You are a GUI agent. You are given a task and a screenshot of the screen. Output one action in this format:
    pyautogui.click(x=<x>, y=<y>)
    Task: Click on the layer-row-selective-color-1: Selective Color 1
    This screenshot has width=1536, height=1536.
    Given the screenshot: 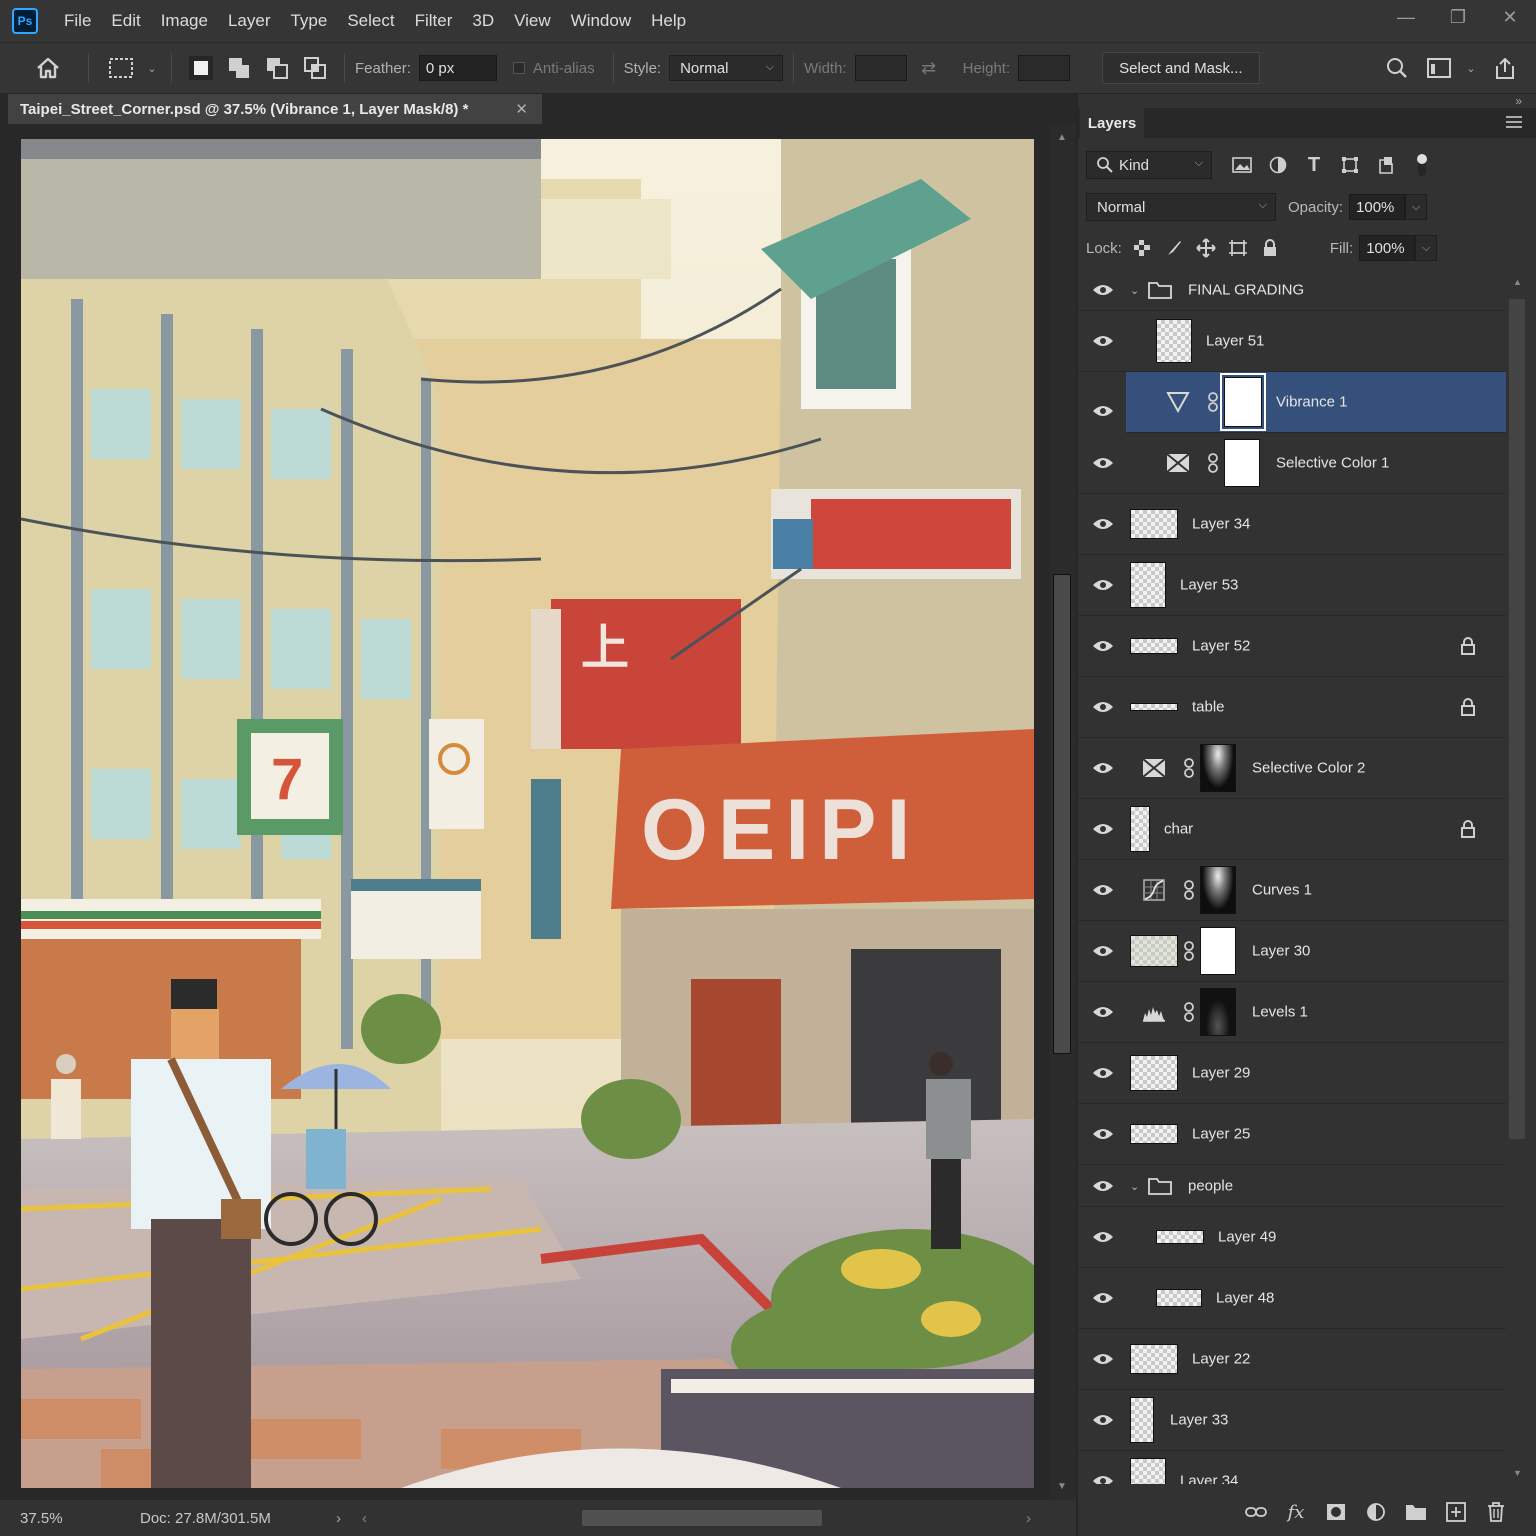 What is the action you would take?
    pyautogui.click(x=1292, y=463)
    